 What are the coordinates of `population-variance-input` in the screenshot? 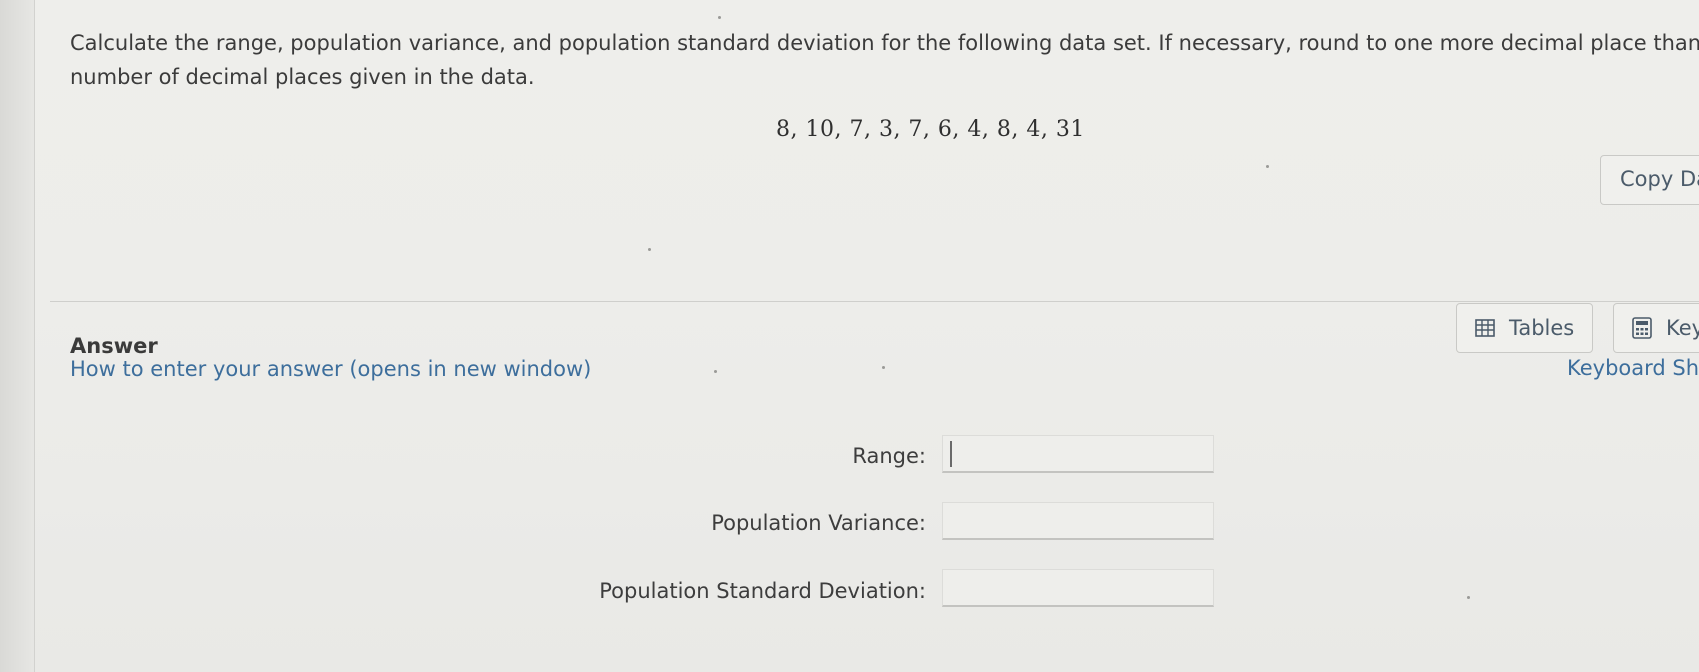 It's located at (1078, 521).